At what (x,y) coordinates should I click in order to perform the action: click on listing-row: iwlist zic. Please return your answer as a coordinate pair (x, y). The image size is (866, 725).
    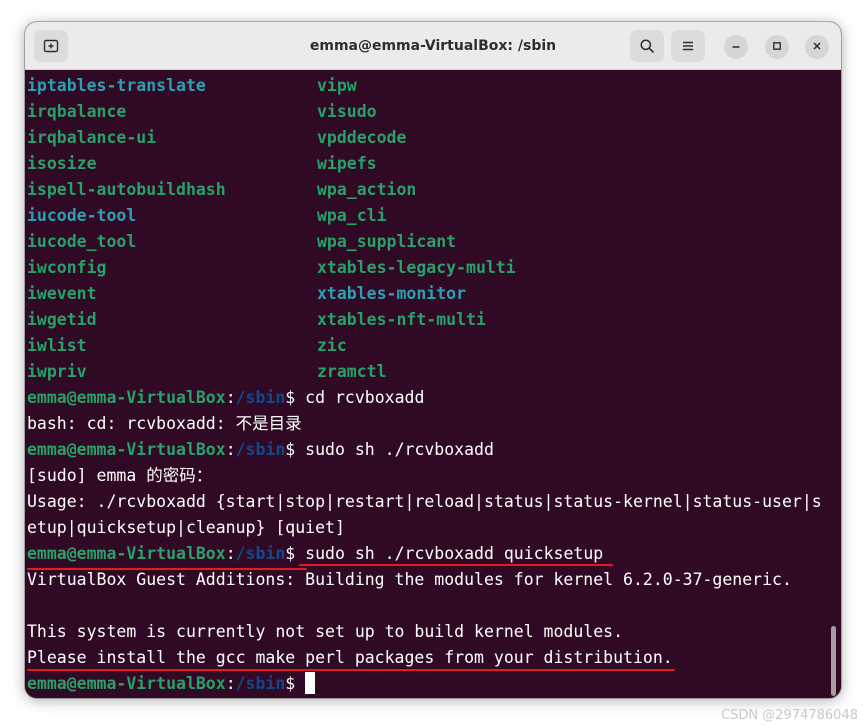
    Looking at the image, I should click on (429, 346).